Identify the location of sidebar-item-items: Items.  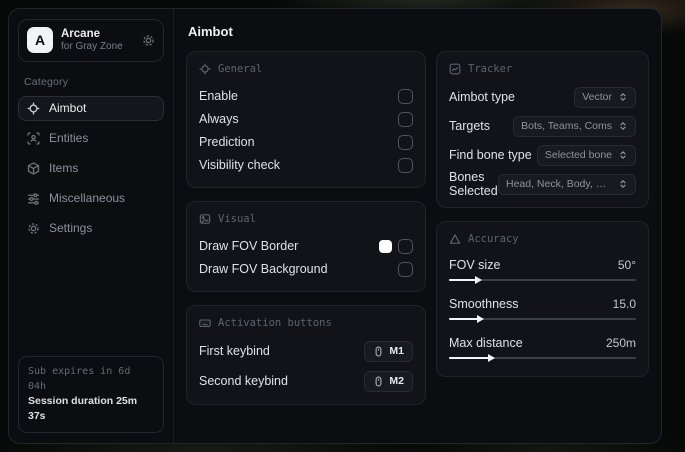
(91, 168).